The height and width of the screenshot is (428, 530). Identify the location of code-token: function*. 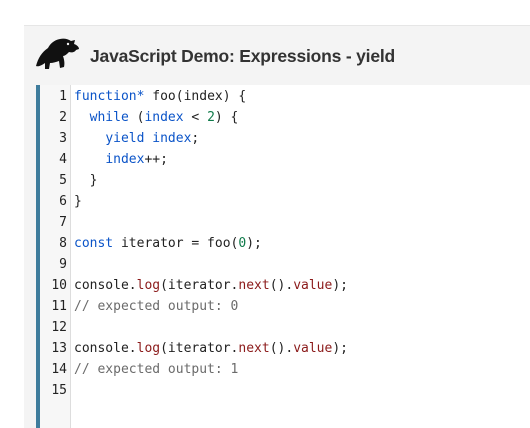
(109, 96).